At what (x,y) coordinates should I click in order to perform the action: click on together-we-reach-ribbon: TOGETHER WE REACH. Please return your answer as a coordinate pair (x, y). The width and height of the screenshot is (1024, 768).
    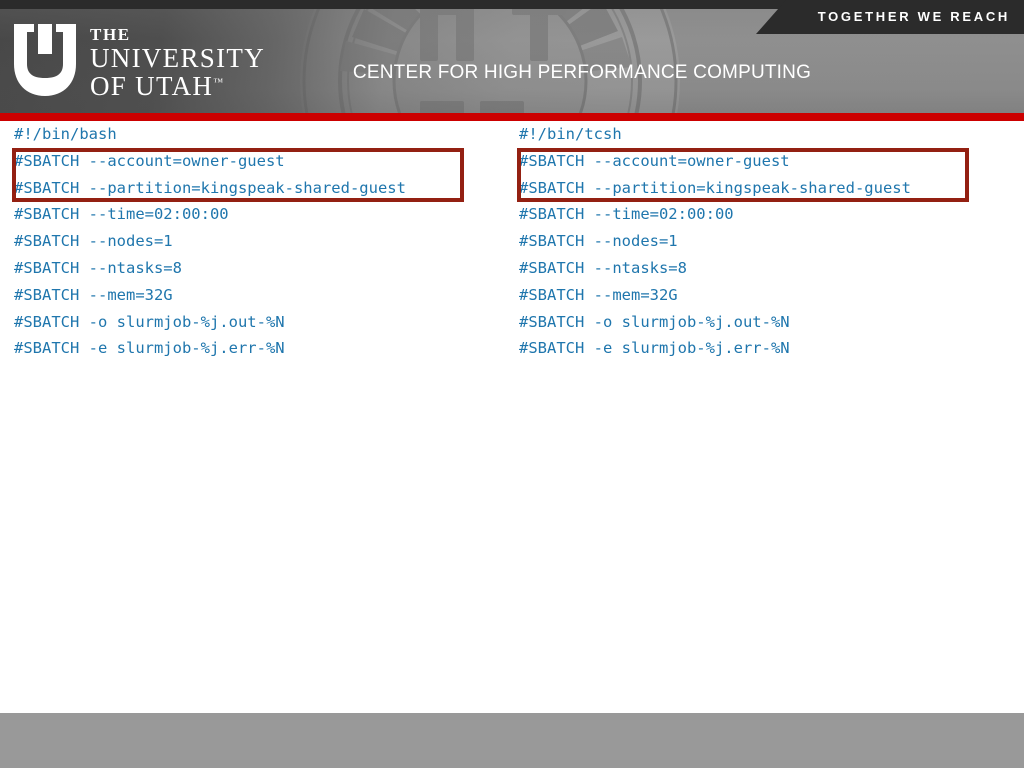
    Looking at the image, I should click on (890, 17).